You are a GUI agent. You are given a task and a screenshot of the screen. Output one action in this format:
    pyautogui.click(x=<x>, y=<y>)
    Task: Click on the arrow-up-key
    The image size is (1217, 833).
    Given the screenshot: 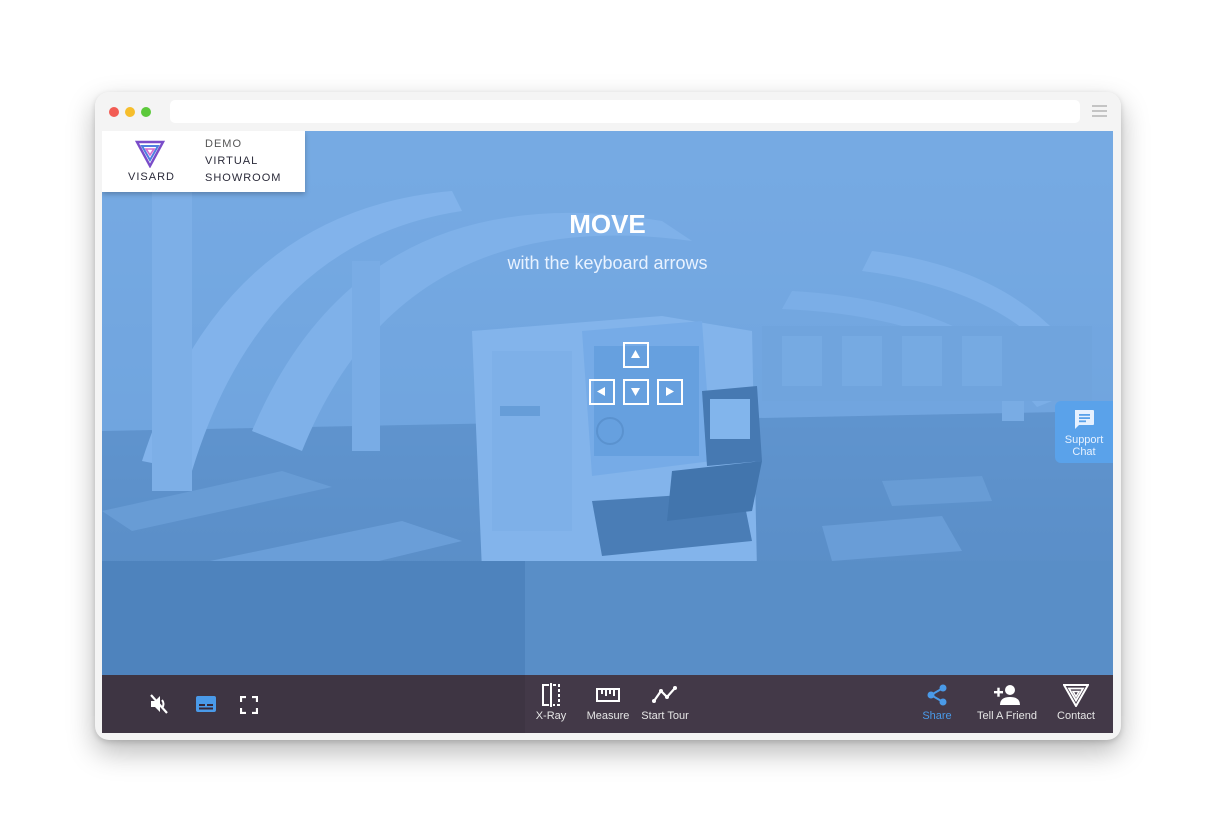 What is the action you would take?
    pyautogui.click(x=636, y=355)
    